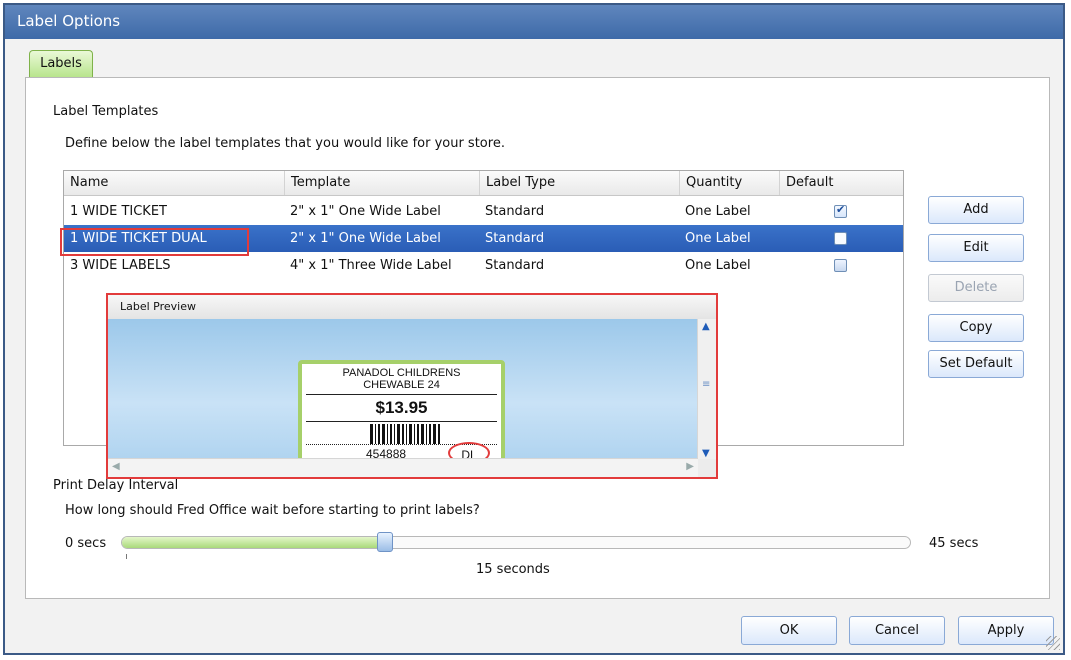 Image resolution: width=1071 pixels, height=660 pixels. I want to click on price-text: $13.95, so click(401, 407).